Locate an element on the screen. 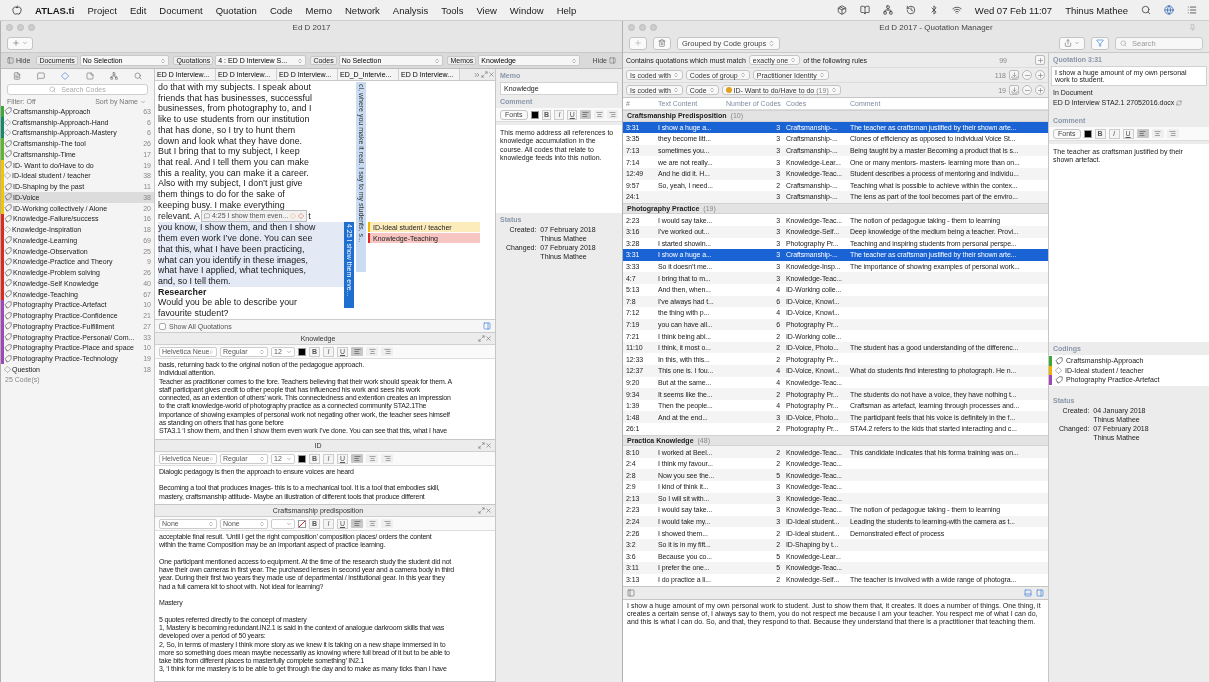 Image resolution: width=1209 pixels, height=682 pixels. menu-item: Analysis is located at coordinates (410, 10).